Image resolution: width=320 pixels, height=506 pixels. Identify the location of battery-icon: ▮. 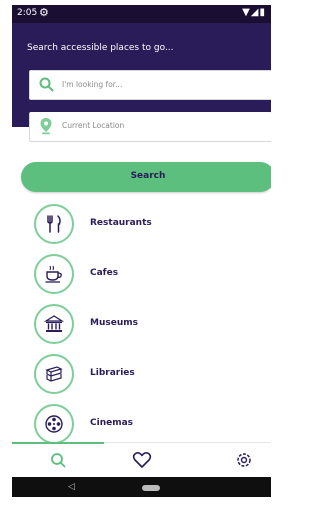
(262, 12).